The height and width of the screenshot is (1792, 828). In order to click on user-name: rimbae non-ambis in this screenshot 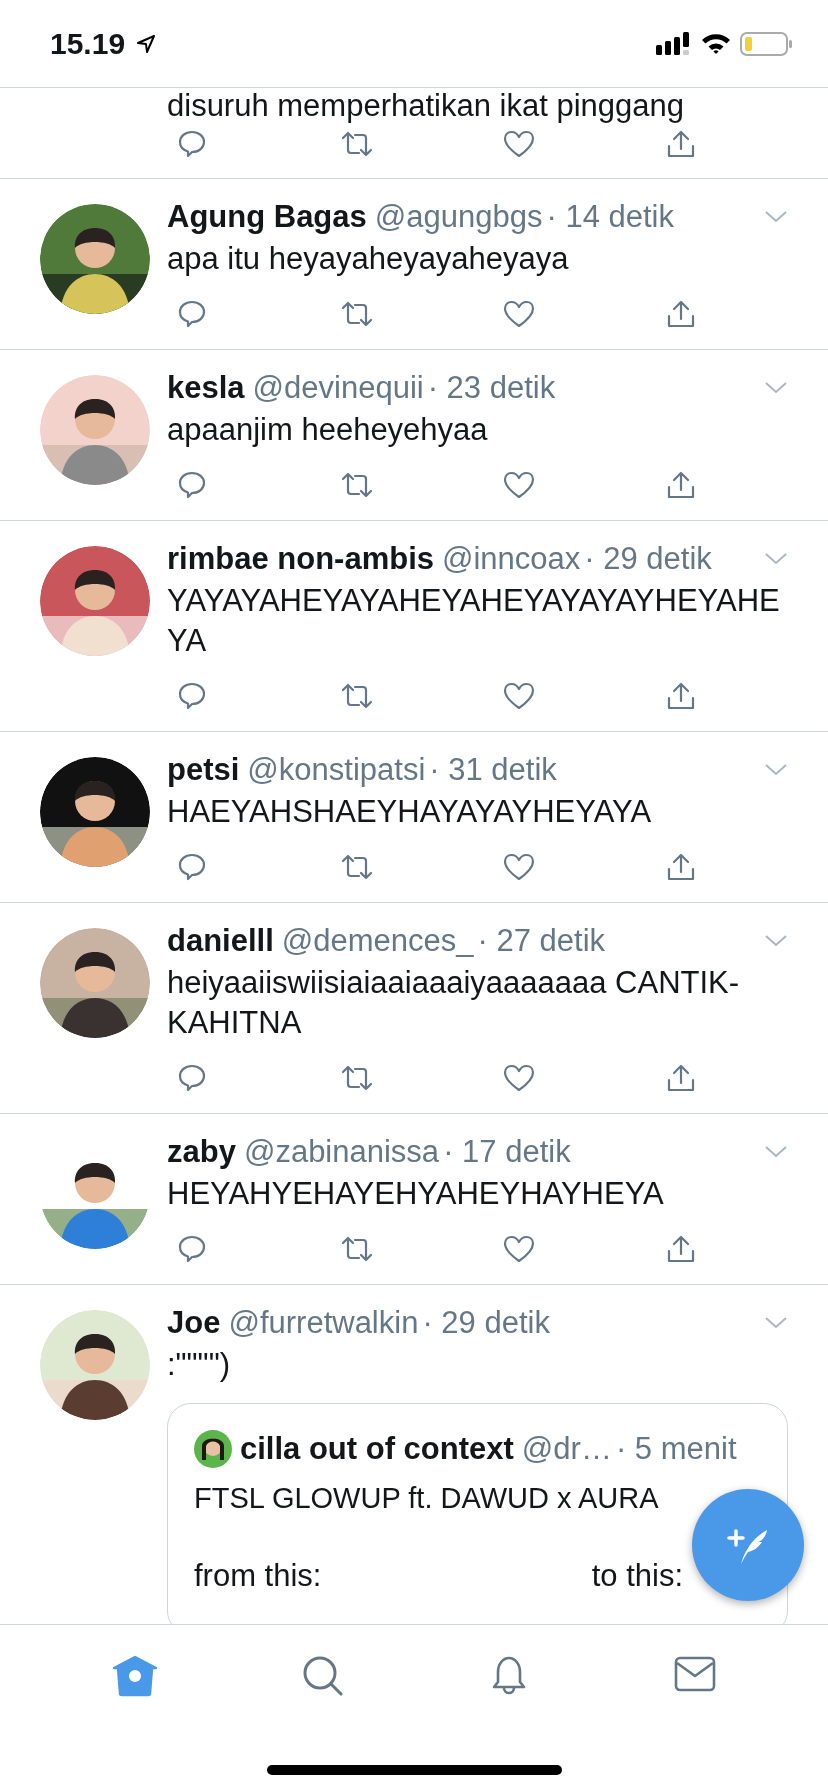, I will do `click(300, 559)`.